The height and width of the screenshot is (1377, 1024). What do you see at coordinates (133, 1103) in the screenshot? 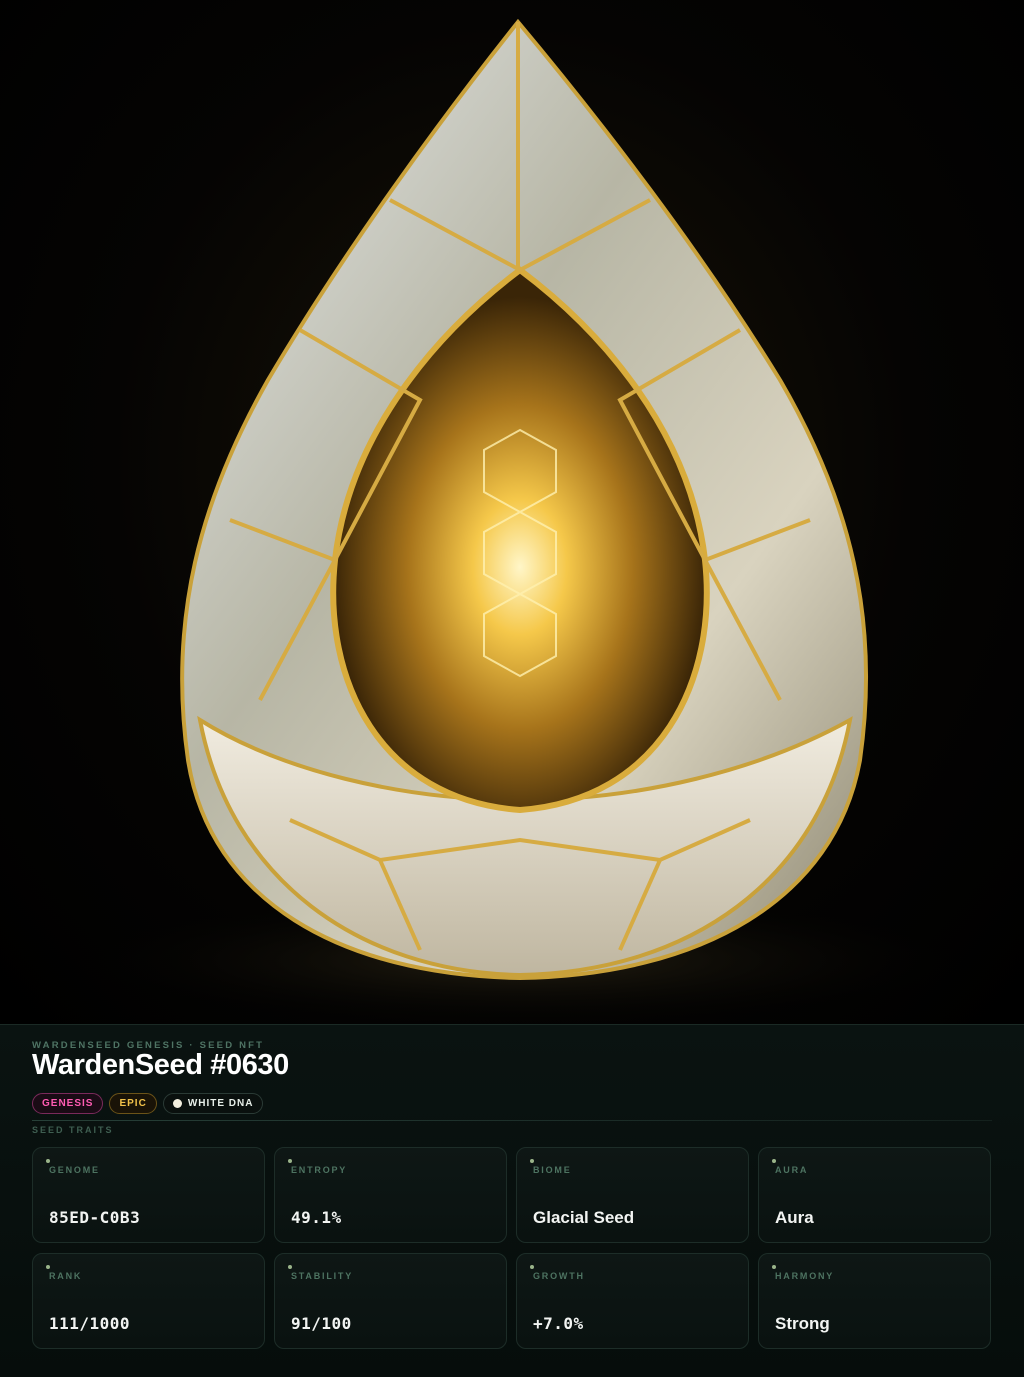
I see `rarity-badge: EPIC` at bounding box center [133, 1103].